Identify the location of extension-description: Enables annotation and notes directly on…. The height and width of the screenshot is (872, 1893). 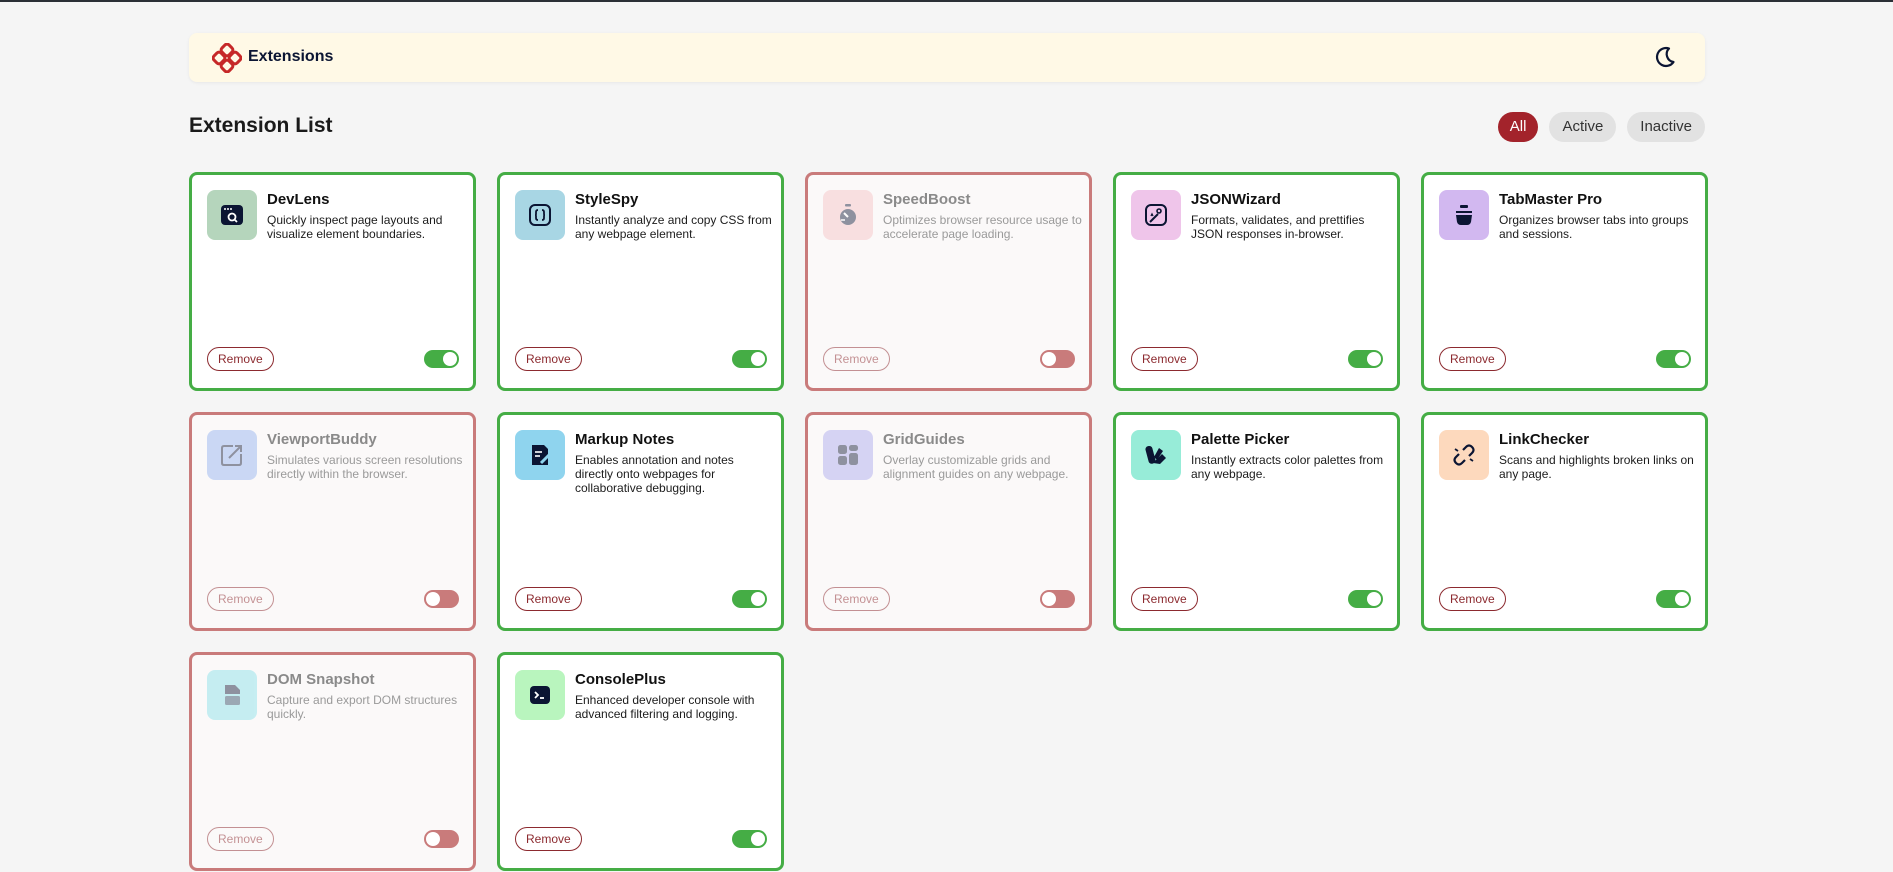
(654, 474).